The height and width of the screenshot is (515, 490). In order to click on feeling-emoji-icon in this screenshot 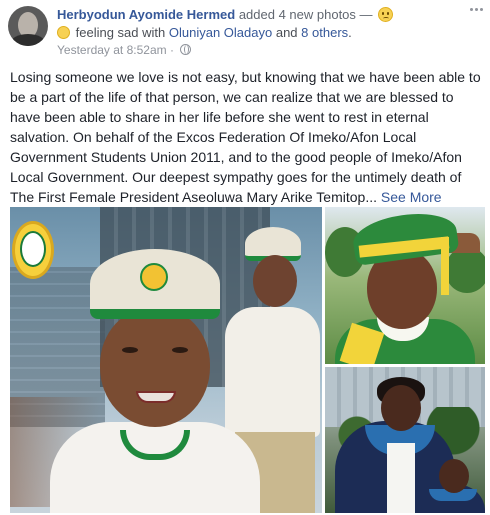, I will do `click(63, 32)`.